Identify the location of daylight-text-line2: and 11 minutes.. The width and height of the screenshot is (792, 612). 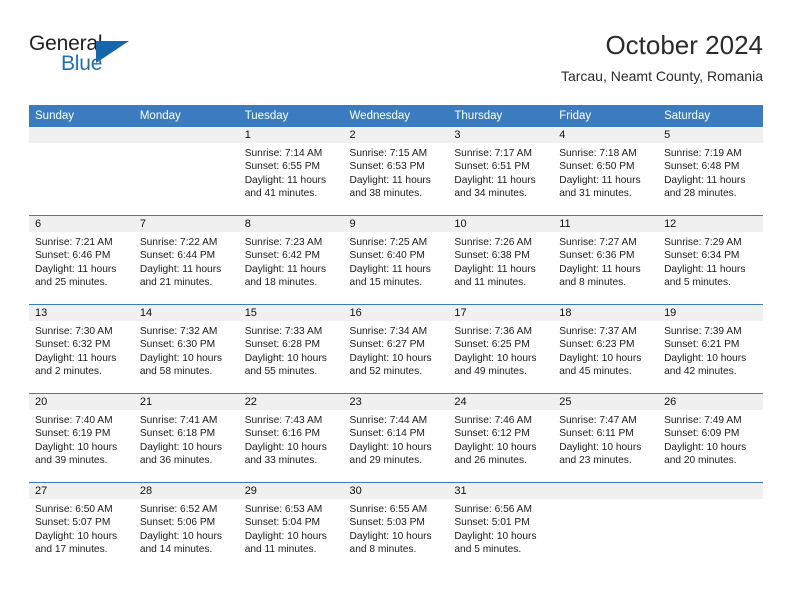
(490, 283).